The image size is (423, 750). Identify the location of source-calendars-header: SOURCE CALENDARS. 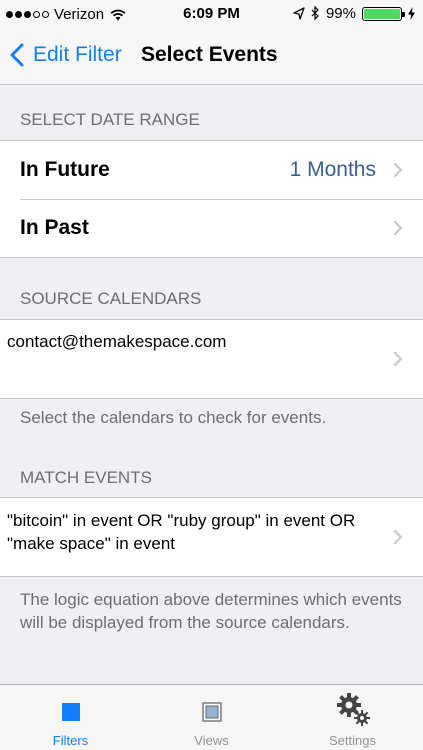
(111, 298).